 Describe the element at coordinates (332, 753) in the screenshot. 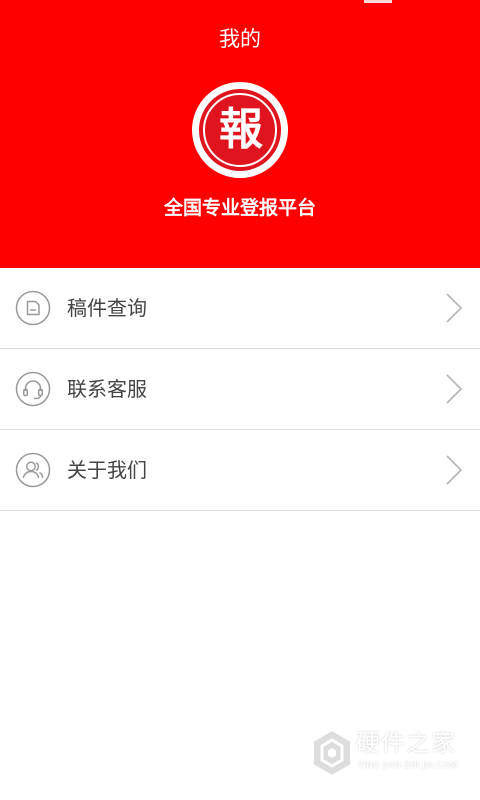

I see `hexagon-logo-icon` at that location.